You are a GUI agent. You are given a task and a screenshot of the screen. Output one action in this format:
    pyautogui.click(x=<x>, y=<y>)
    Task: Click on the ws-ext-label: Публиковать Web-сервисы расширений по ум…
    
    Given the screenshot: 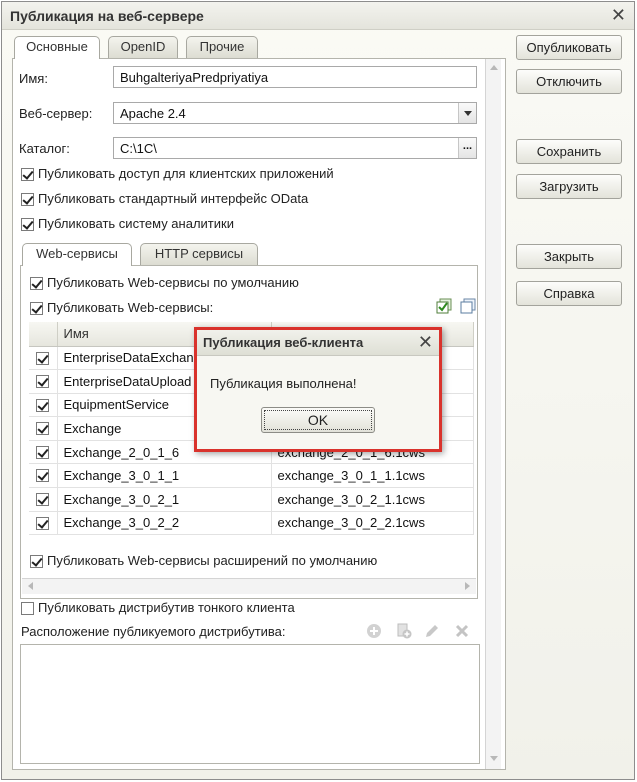 What is the action you would take?
    pyautogui.click(x=212, y=560)
    